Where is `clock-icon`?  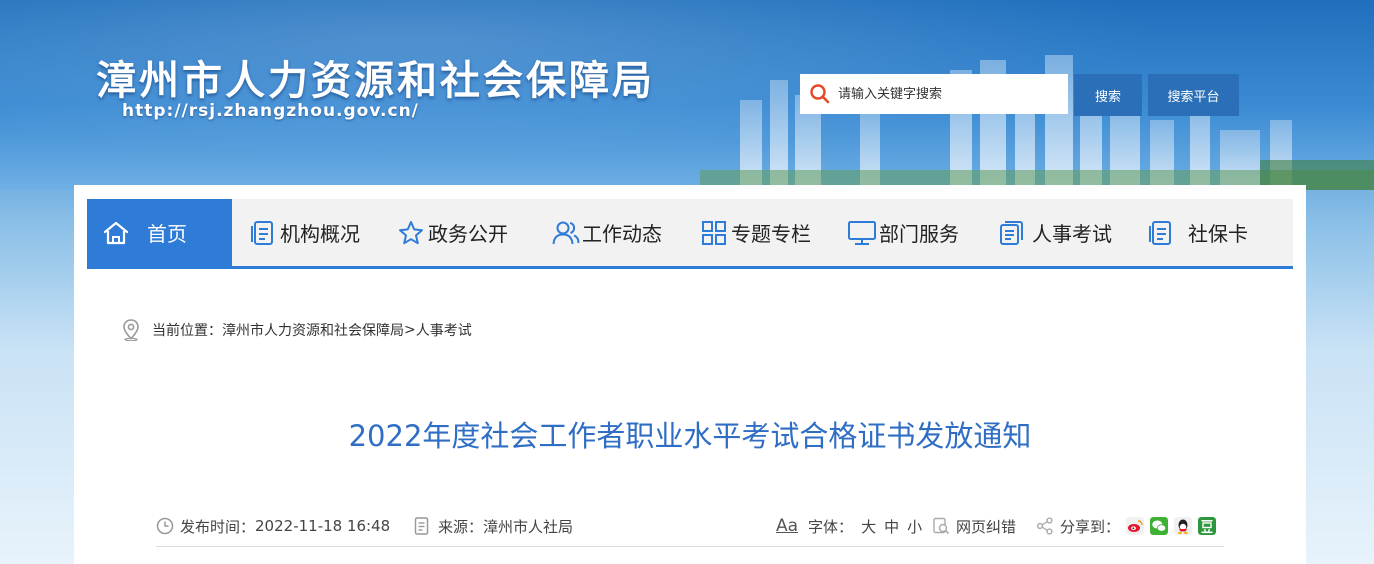 clock-icon is located at coordinates (165, 526).